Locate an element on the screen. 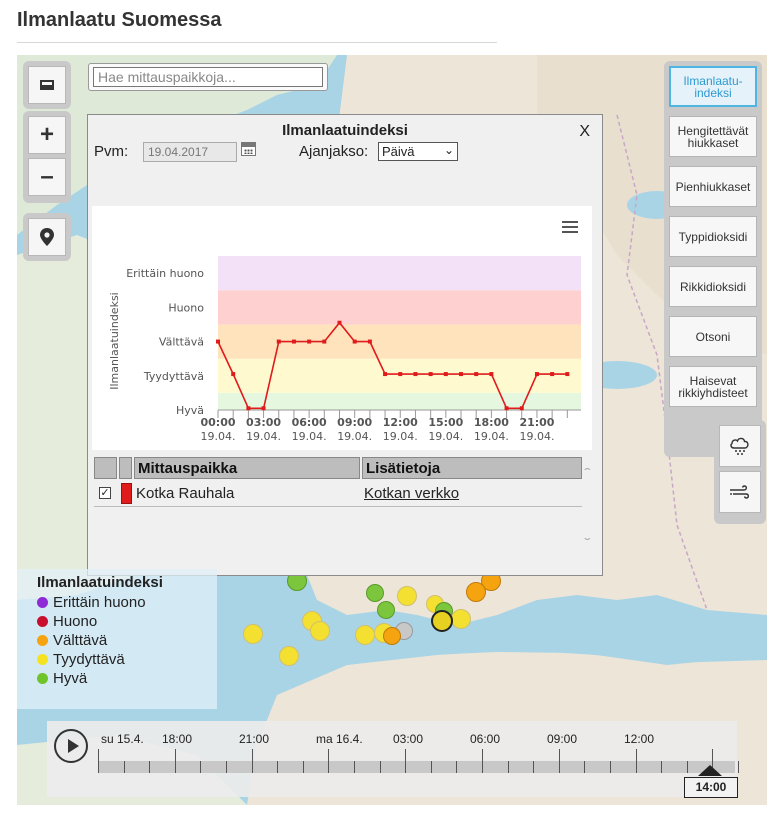 This screenshot has height=817, width=774. layer-haisevat-rikkiyhdisteet: Haisevat rikkiyhdisteet is located at coordinates (713, 386).